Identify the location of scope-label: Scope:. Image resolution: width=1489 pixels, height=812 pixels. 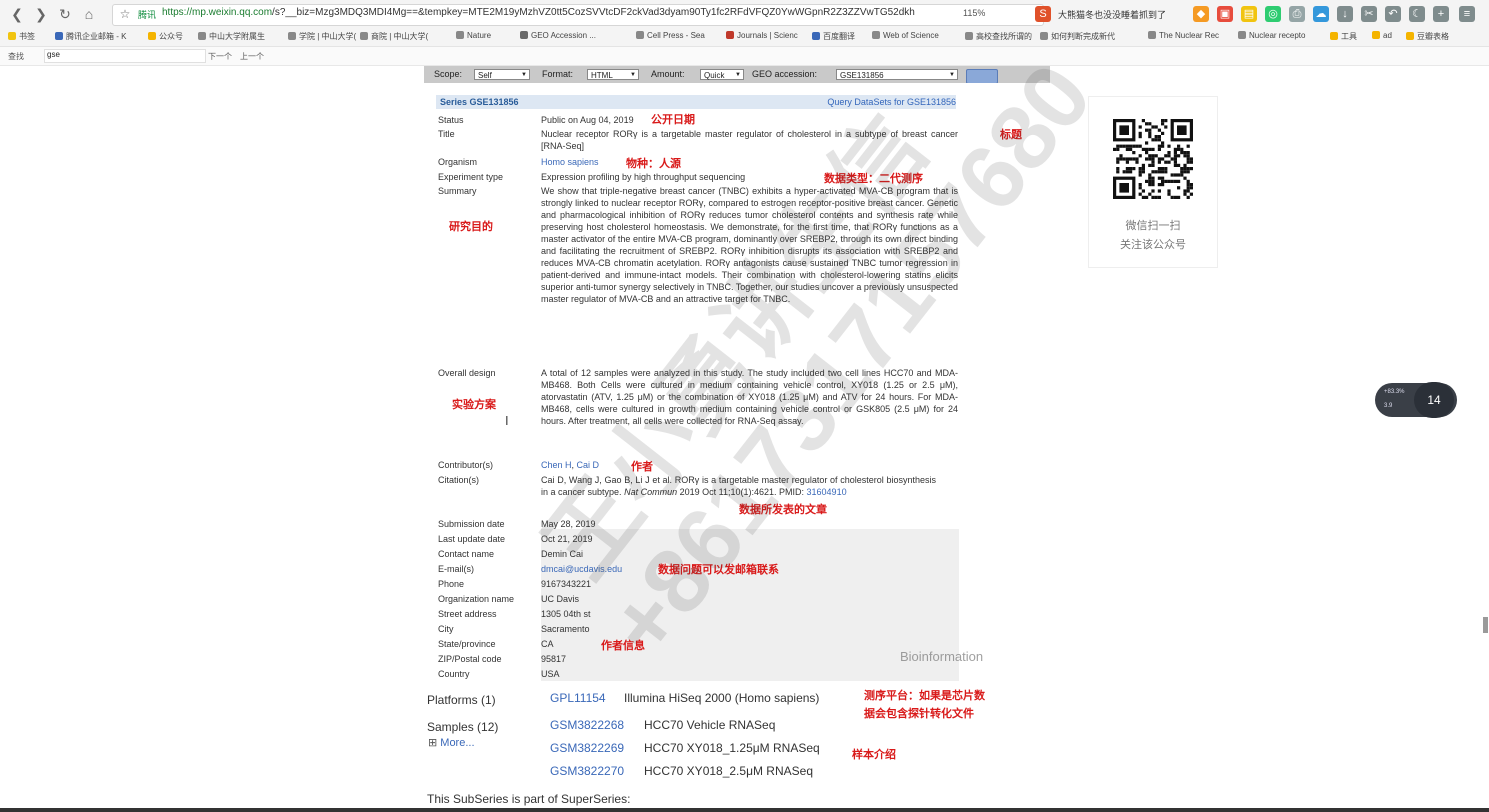
(448, 74).